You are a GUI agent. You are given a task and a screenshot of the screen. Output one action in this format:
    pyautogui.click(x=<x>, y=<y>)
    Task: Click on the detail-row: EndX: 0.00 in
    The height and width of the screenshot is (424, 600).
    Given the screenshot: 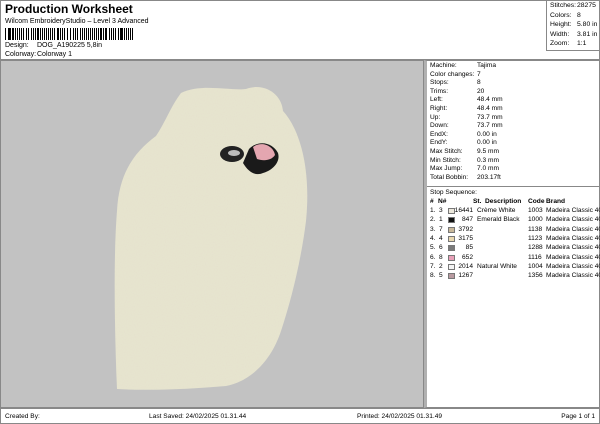 What is the action you would take?
    pyautogui.click(x=463, y=134)
    